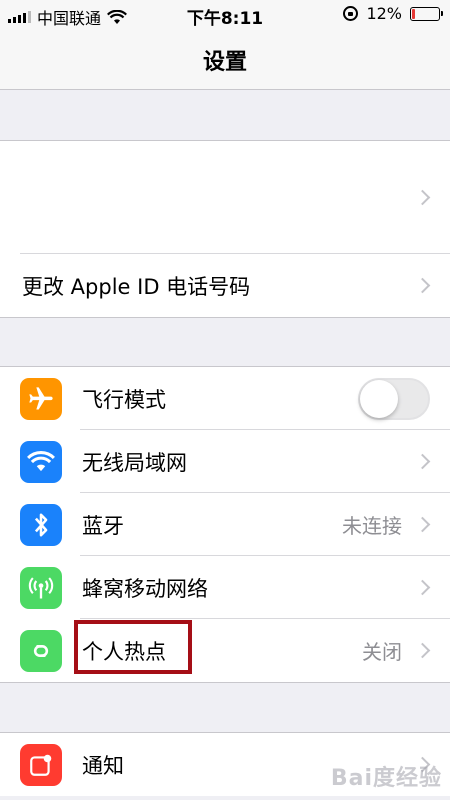  Describe the element at coordinates (41, 398) in the screenshot. I see `airplane-icon` at that location.